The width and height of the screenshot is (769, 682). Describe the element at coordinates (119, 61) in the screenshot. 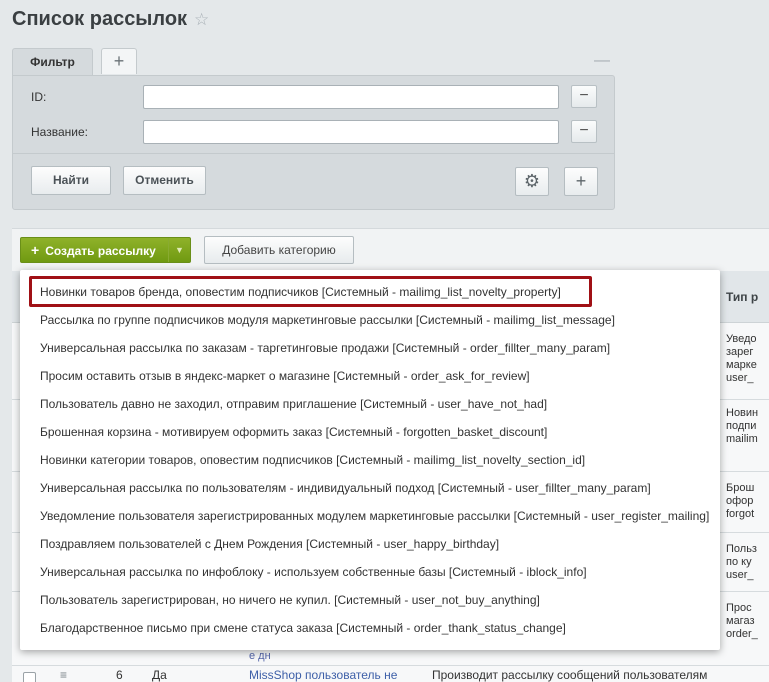

I see `add-filter-tab-button: +` at that location.